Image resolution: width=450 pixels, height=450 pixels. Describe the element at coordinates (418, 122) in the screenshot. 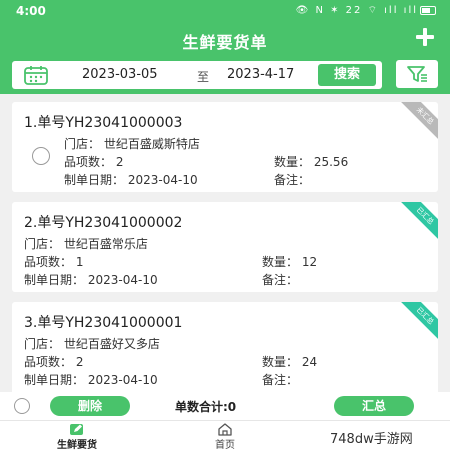

I see `status-ribbon: 未汇总` at that location.